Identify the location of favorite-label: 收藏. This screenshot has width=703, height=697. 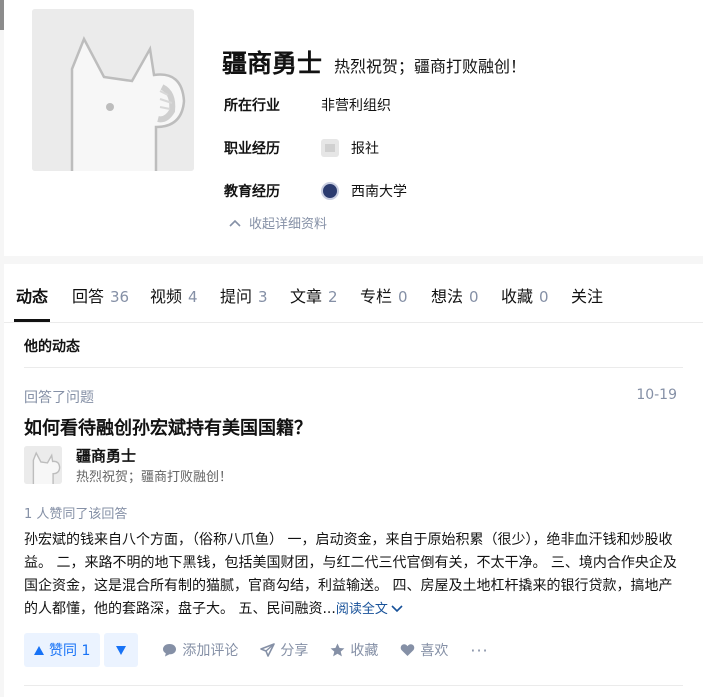
(364, 651).